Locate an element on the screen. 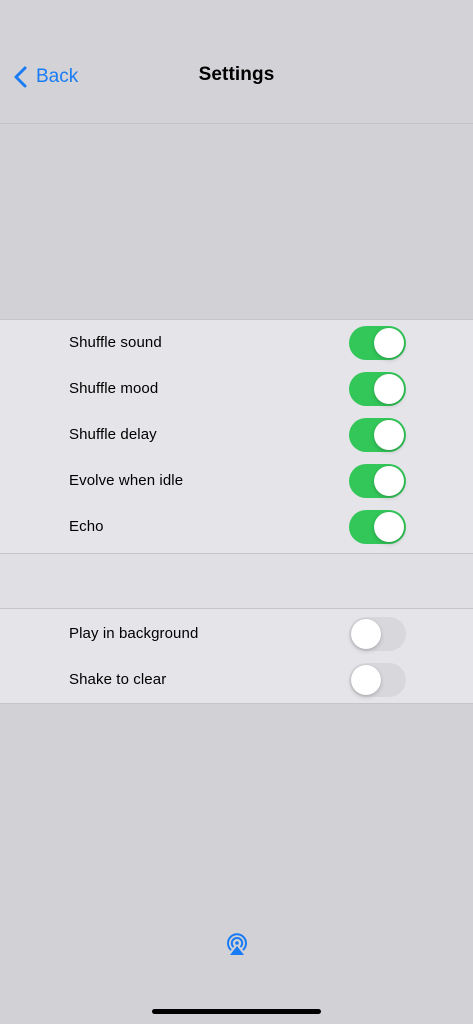 This screenshot has height=1024, width=473. shuffle-delay-toggle is located at coordinates (377, 435).